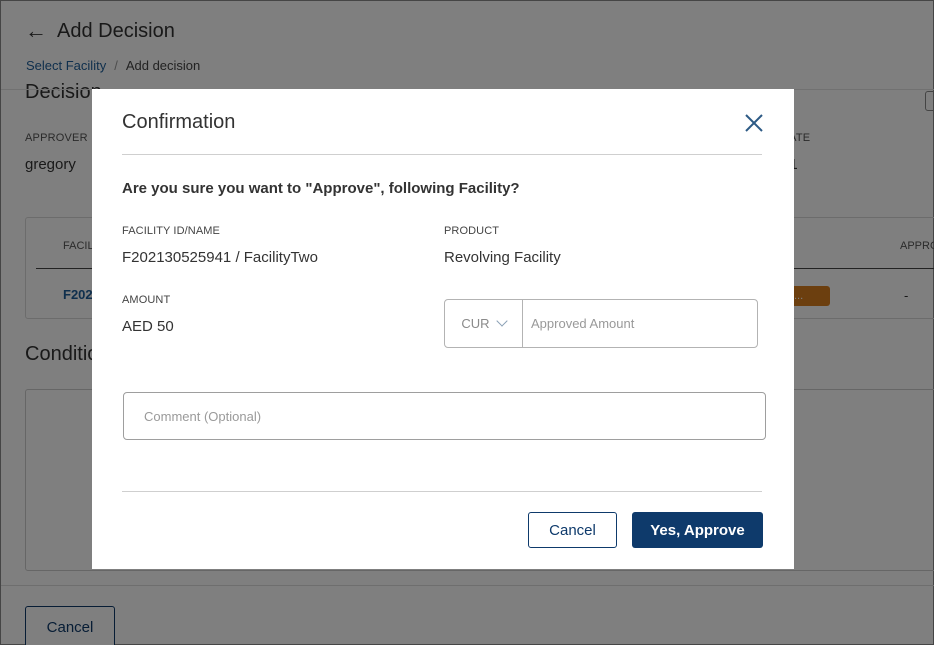 The image size is (934, 645). Describe the element at coordinates (475, 323) in the screenshot. I see `currency-select-value: CUR` at that location.